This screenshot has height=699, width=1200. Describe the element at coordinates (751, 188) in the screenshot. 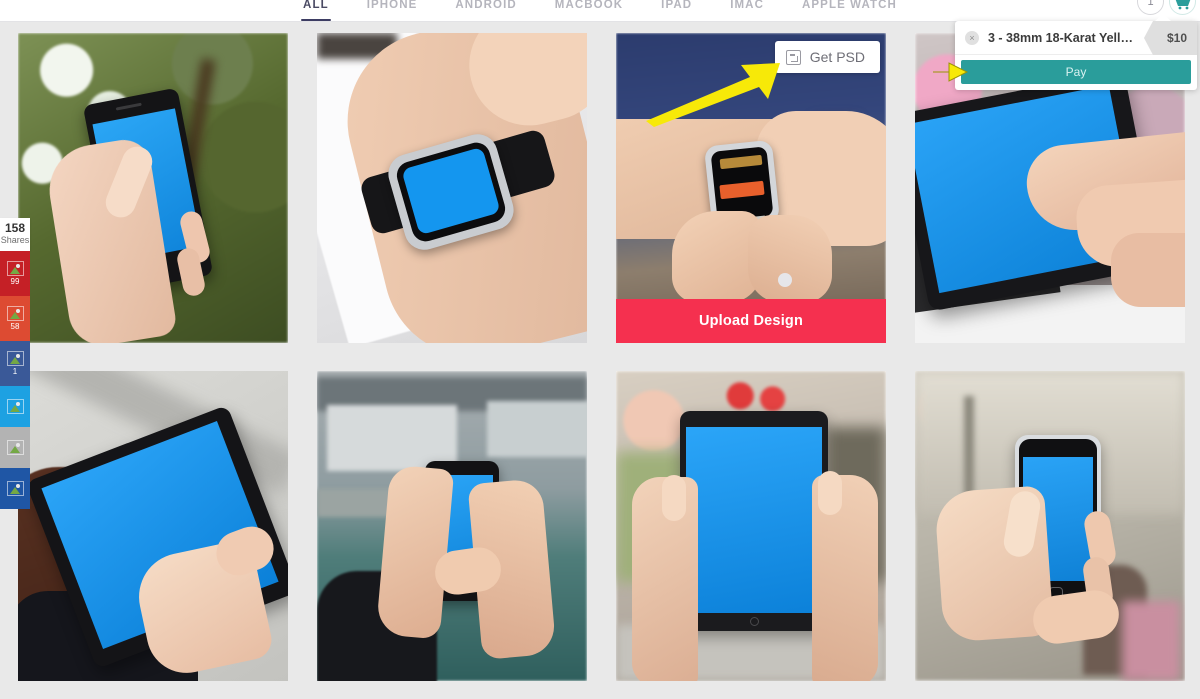

I see `mockup-card-apple-watch-outdoors: Get PSD Upload Design` at that location.